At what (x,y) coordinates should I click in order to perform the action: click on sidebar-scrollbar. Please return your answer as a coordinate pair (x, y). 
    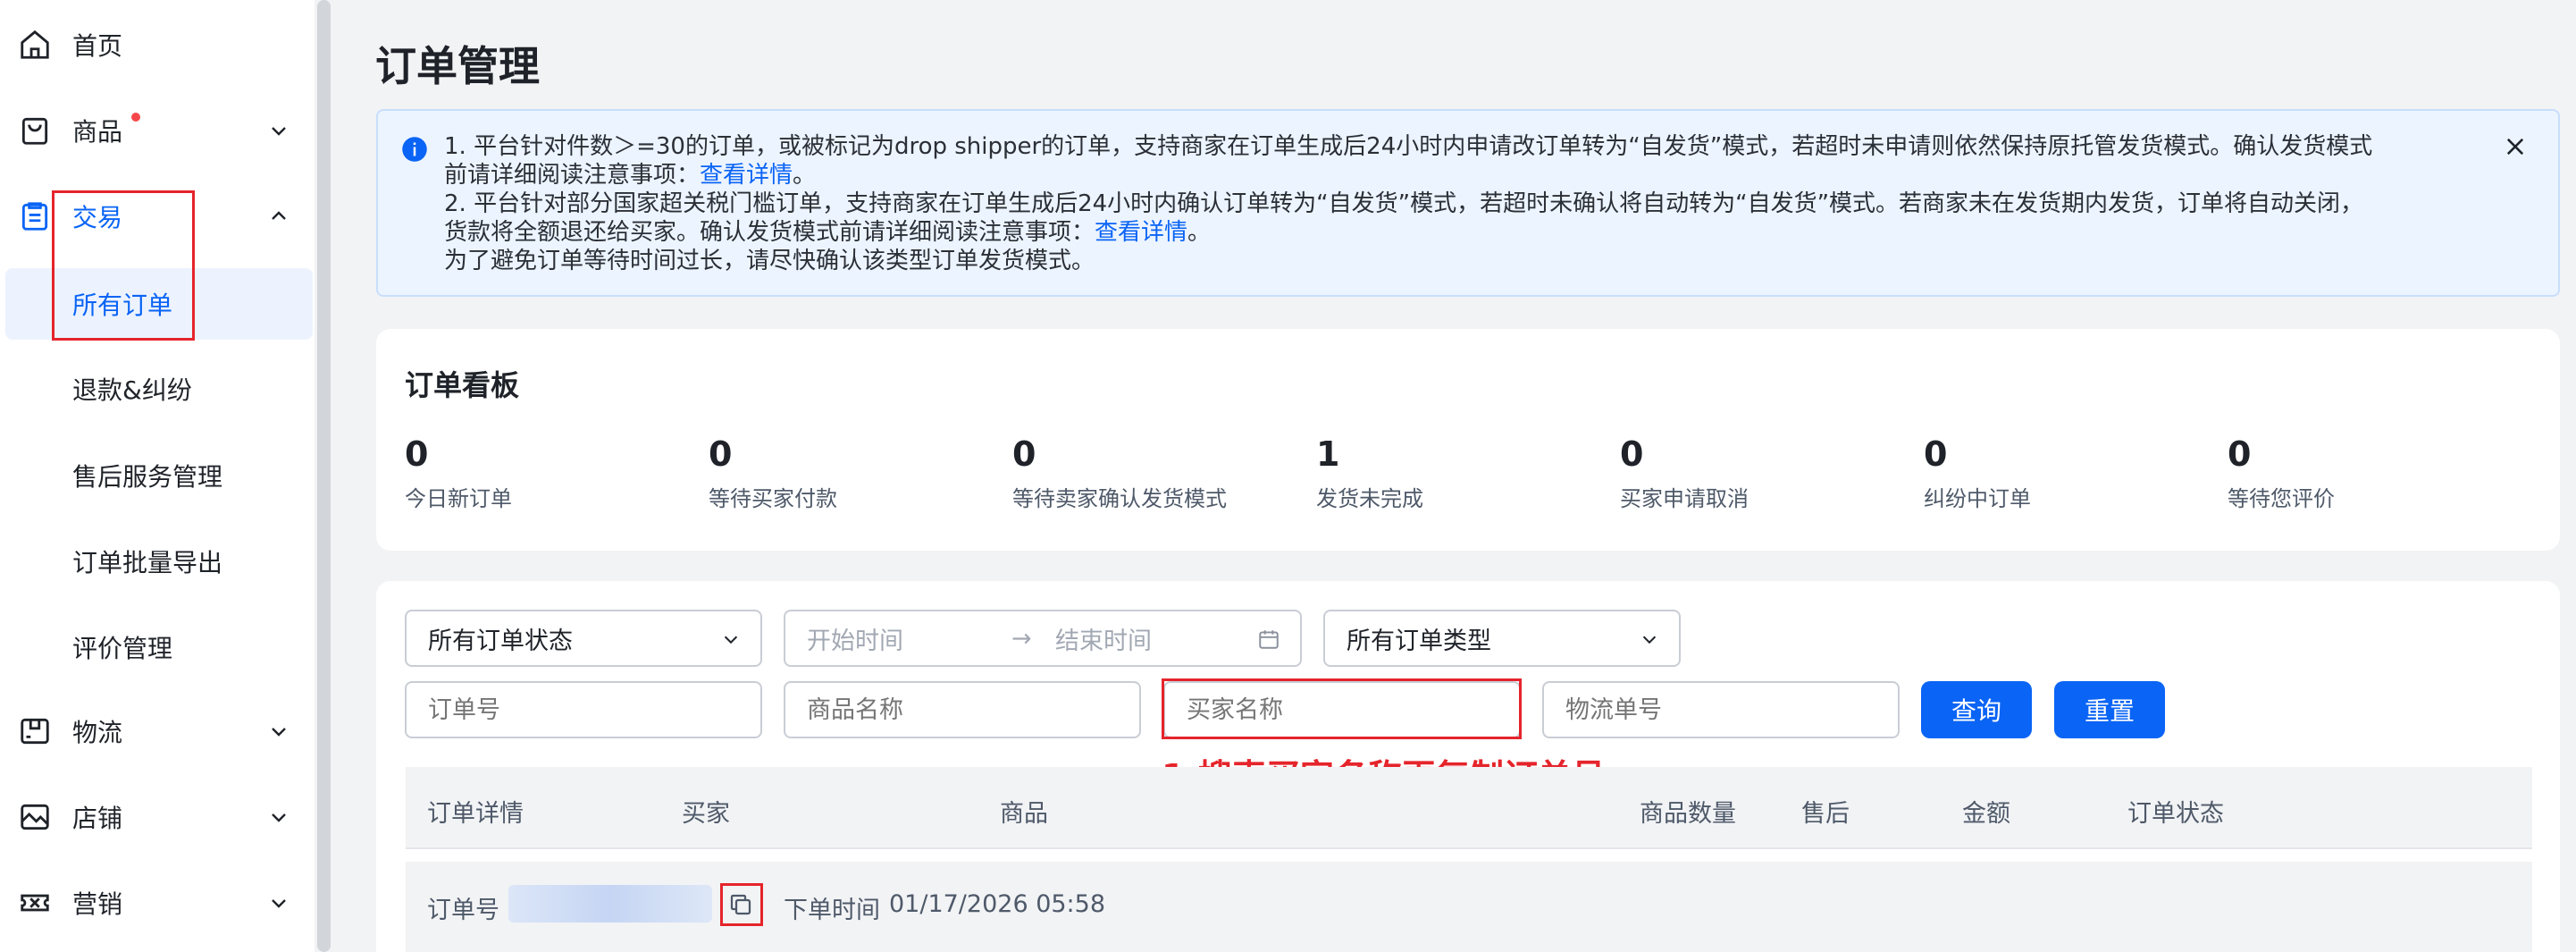
    Looking at the image, I should click on (324, 476).